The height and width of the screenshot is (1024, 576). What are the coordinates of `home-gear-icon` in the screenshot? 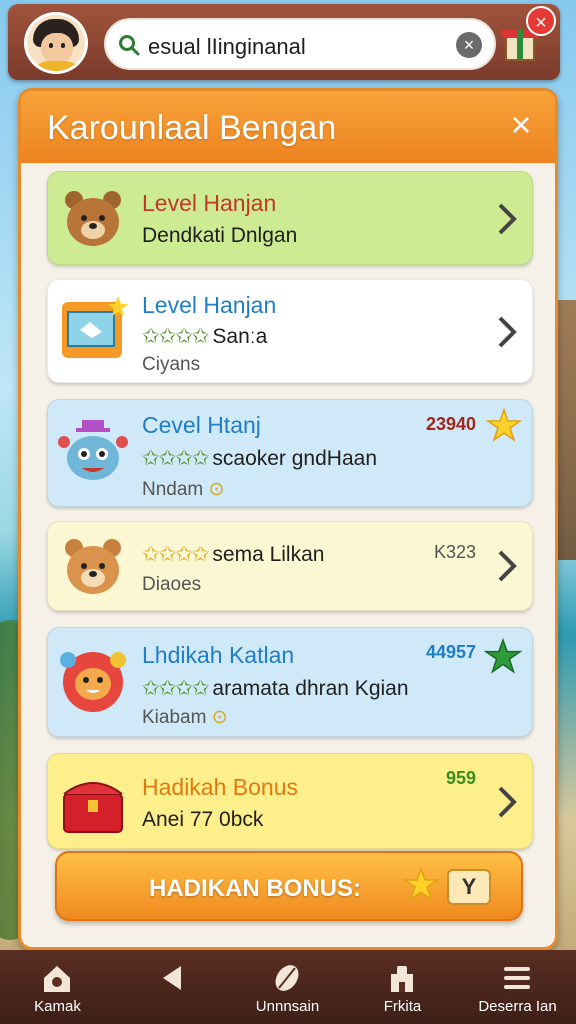 It's located at (57, 979).